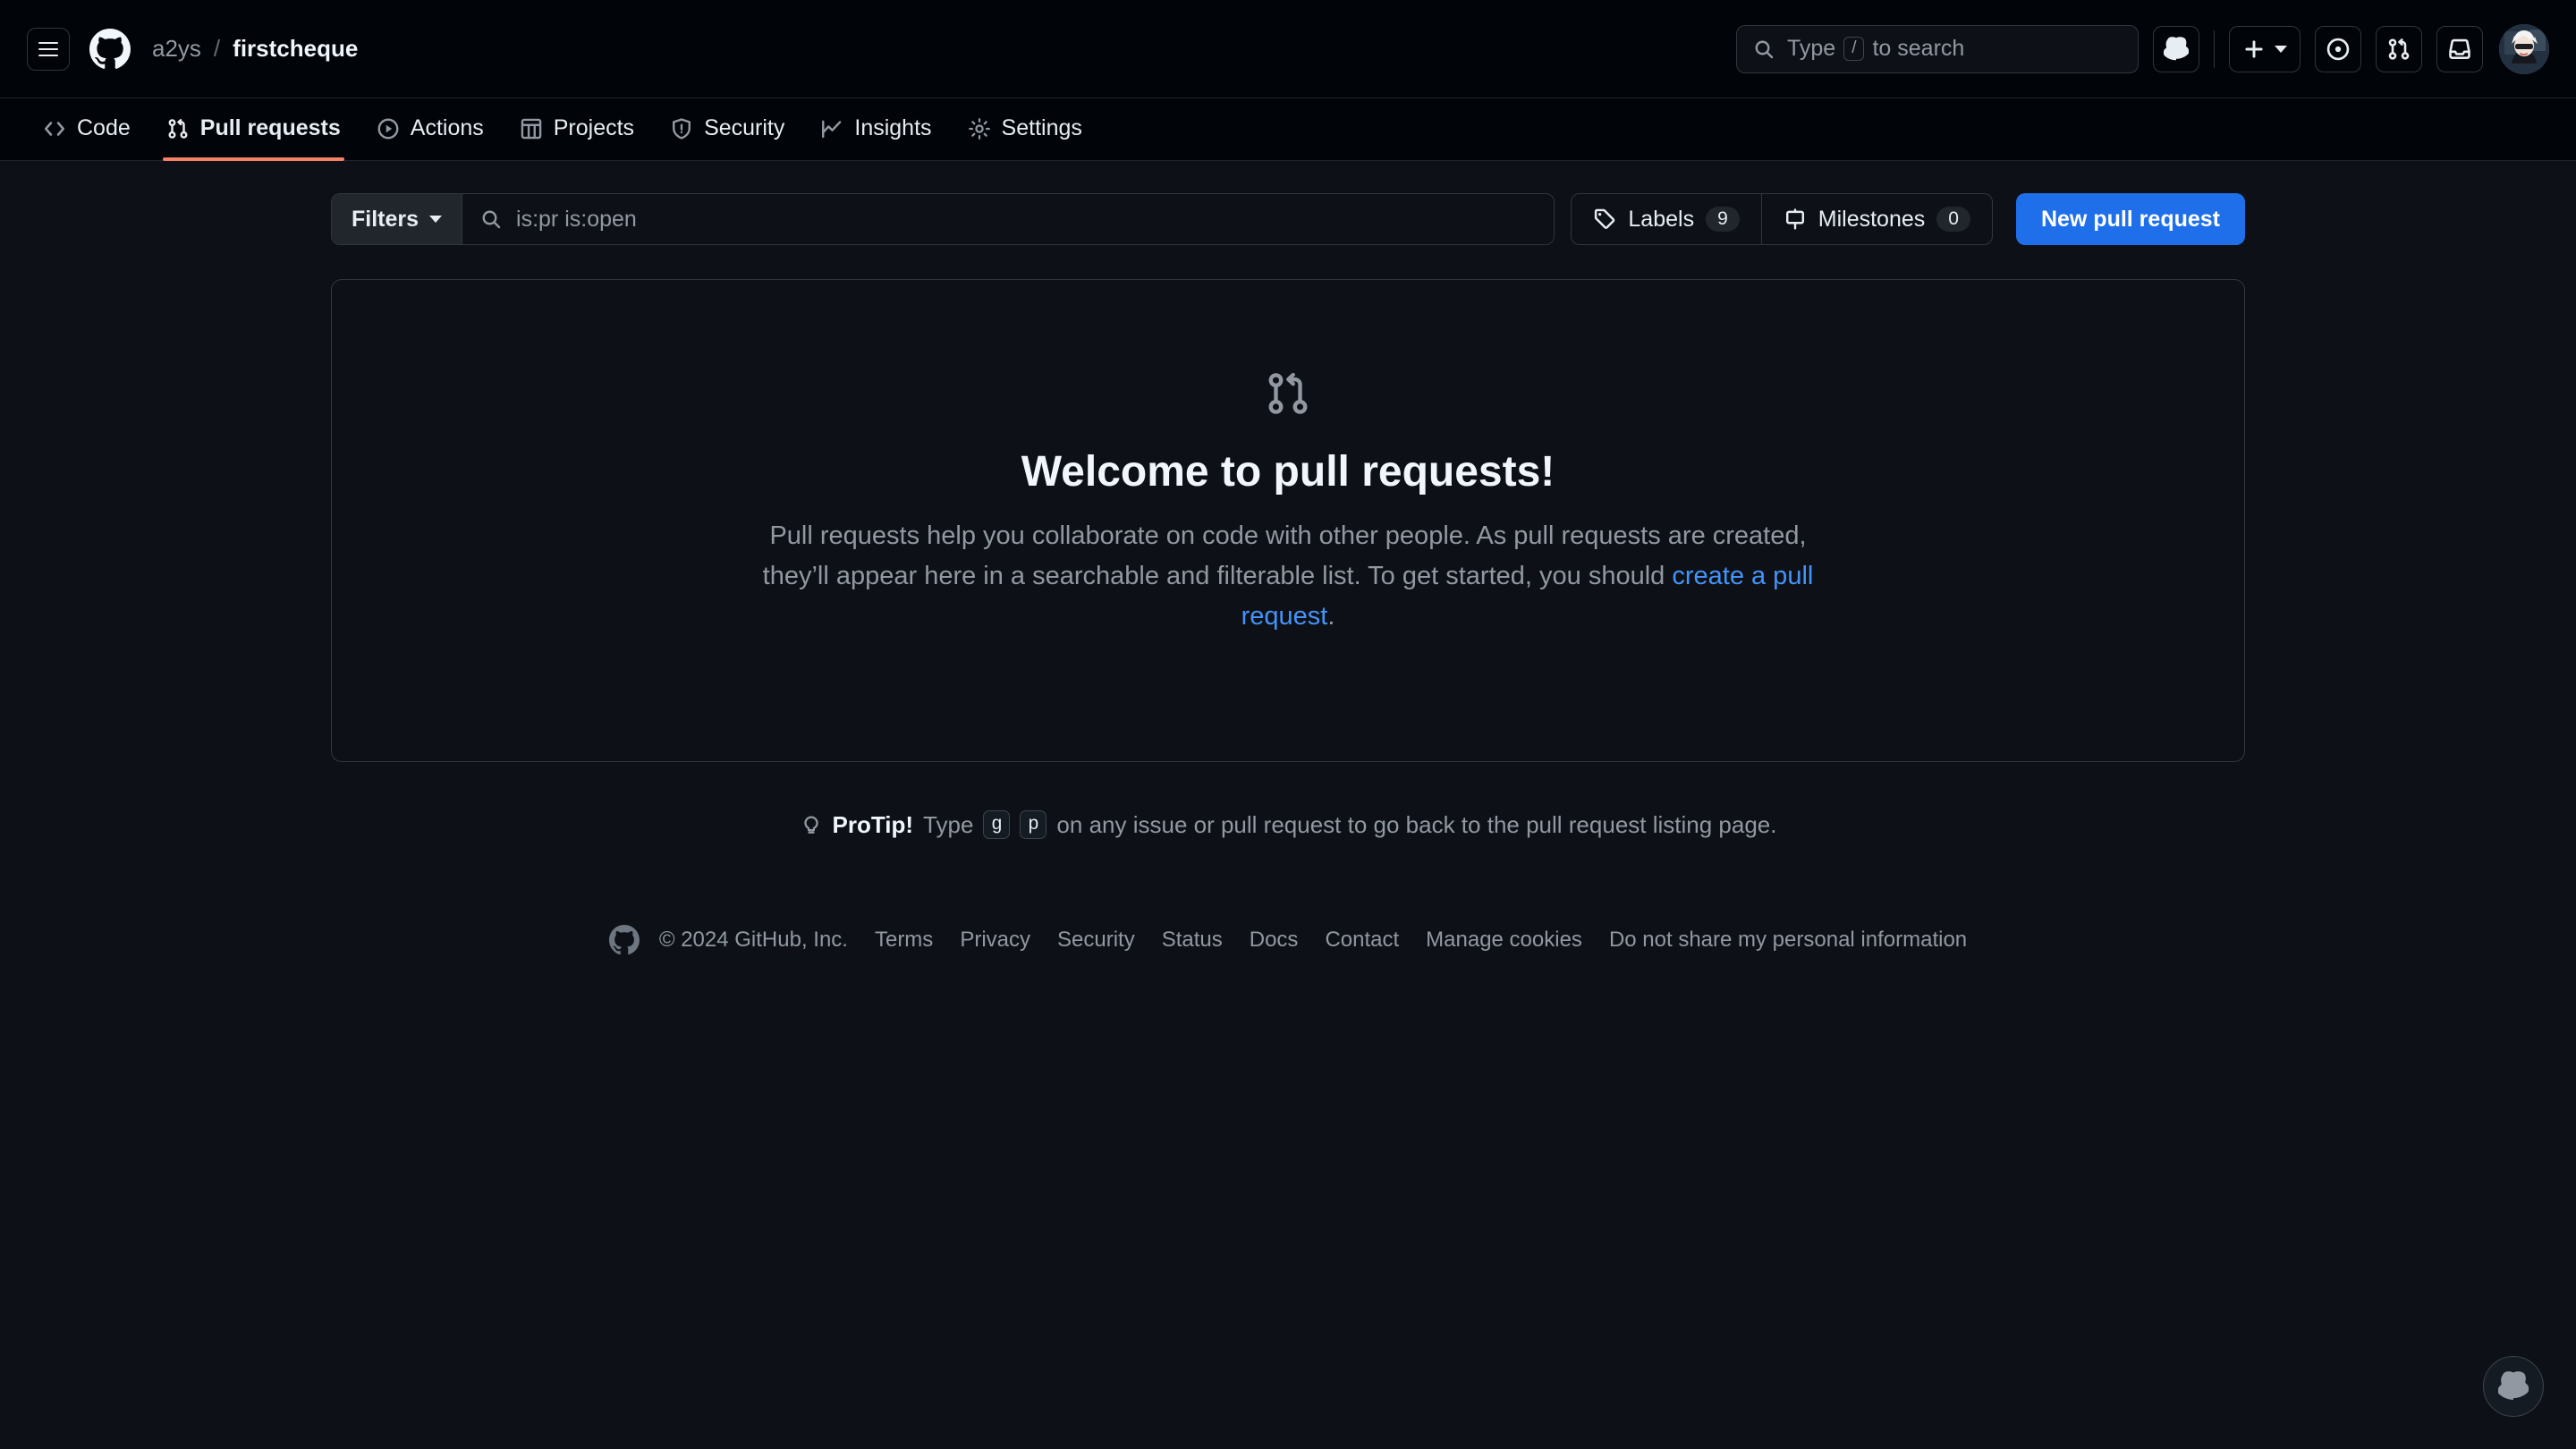  What do you see at coordinates (997, 824) in the screenshot?
I see `protip-key-g: g` at bounding box center [997, 824].